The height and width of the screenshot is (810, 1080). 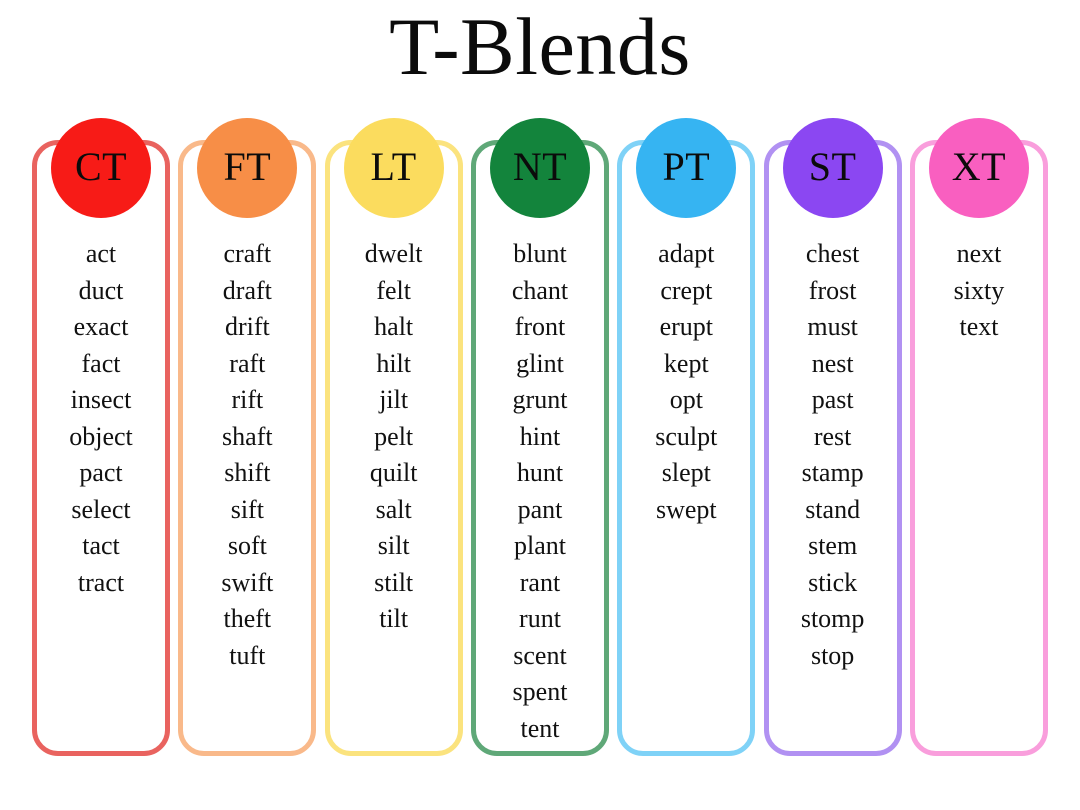 What do you see at coordinates (247, 326) in the screenshot?
I see `word-item: drift` at bounding box center [247, 326].